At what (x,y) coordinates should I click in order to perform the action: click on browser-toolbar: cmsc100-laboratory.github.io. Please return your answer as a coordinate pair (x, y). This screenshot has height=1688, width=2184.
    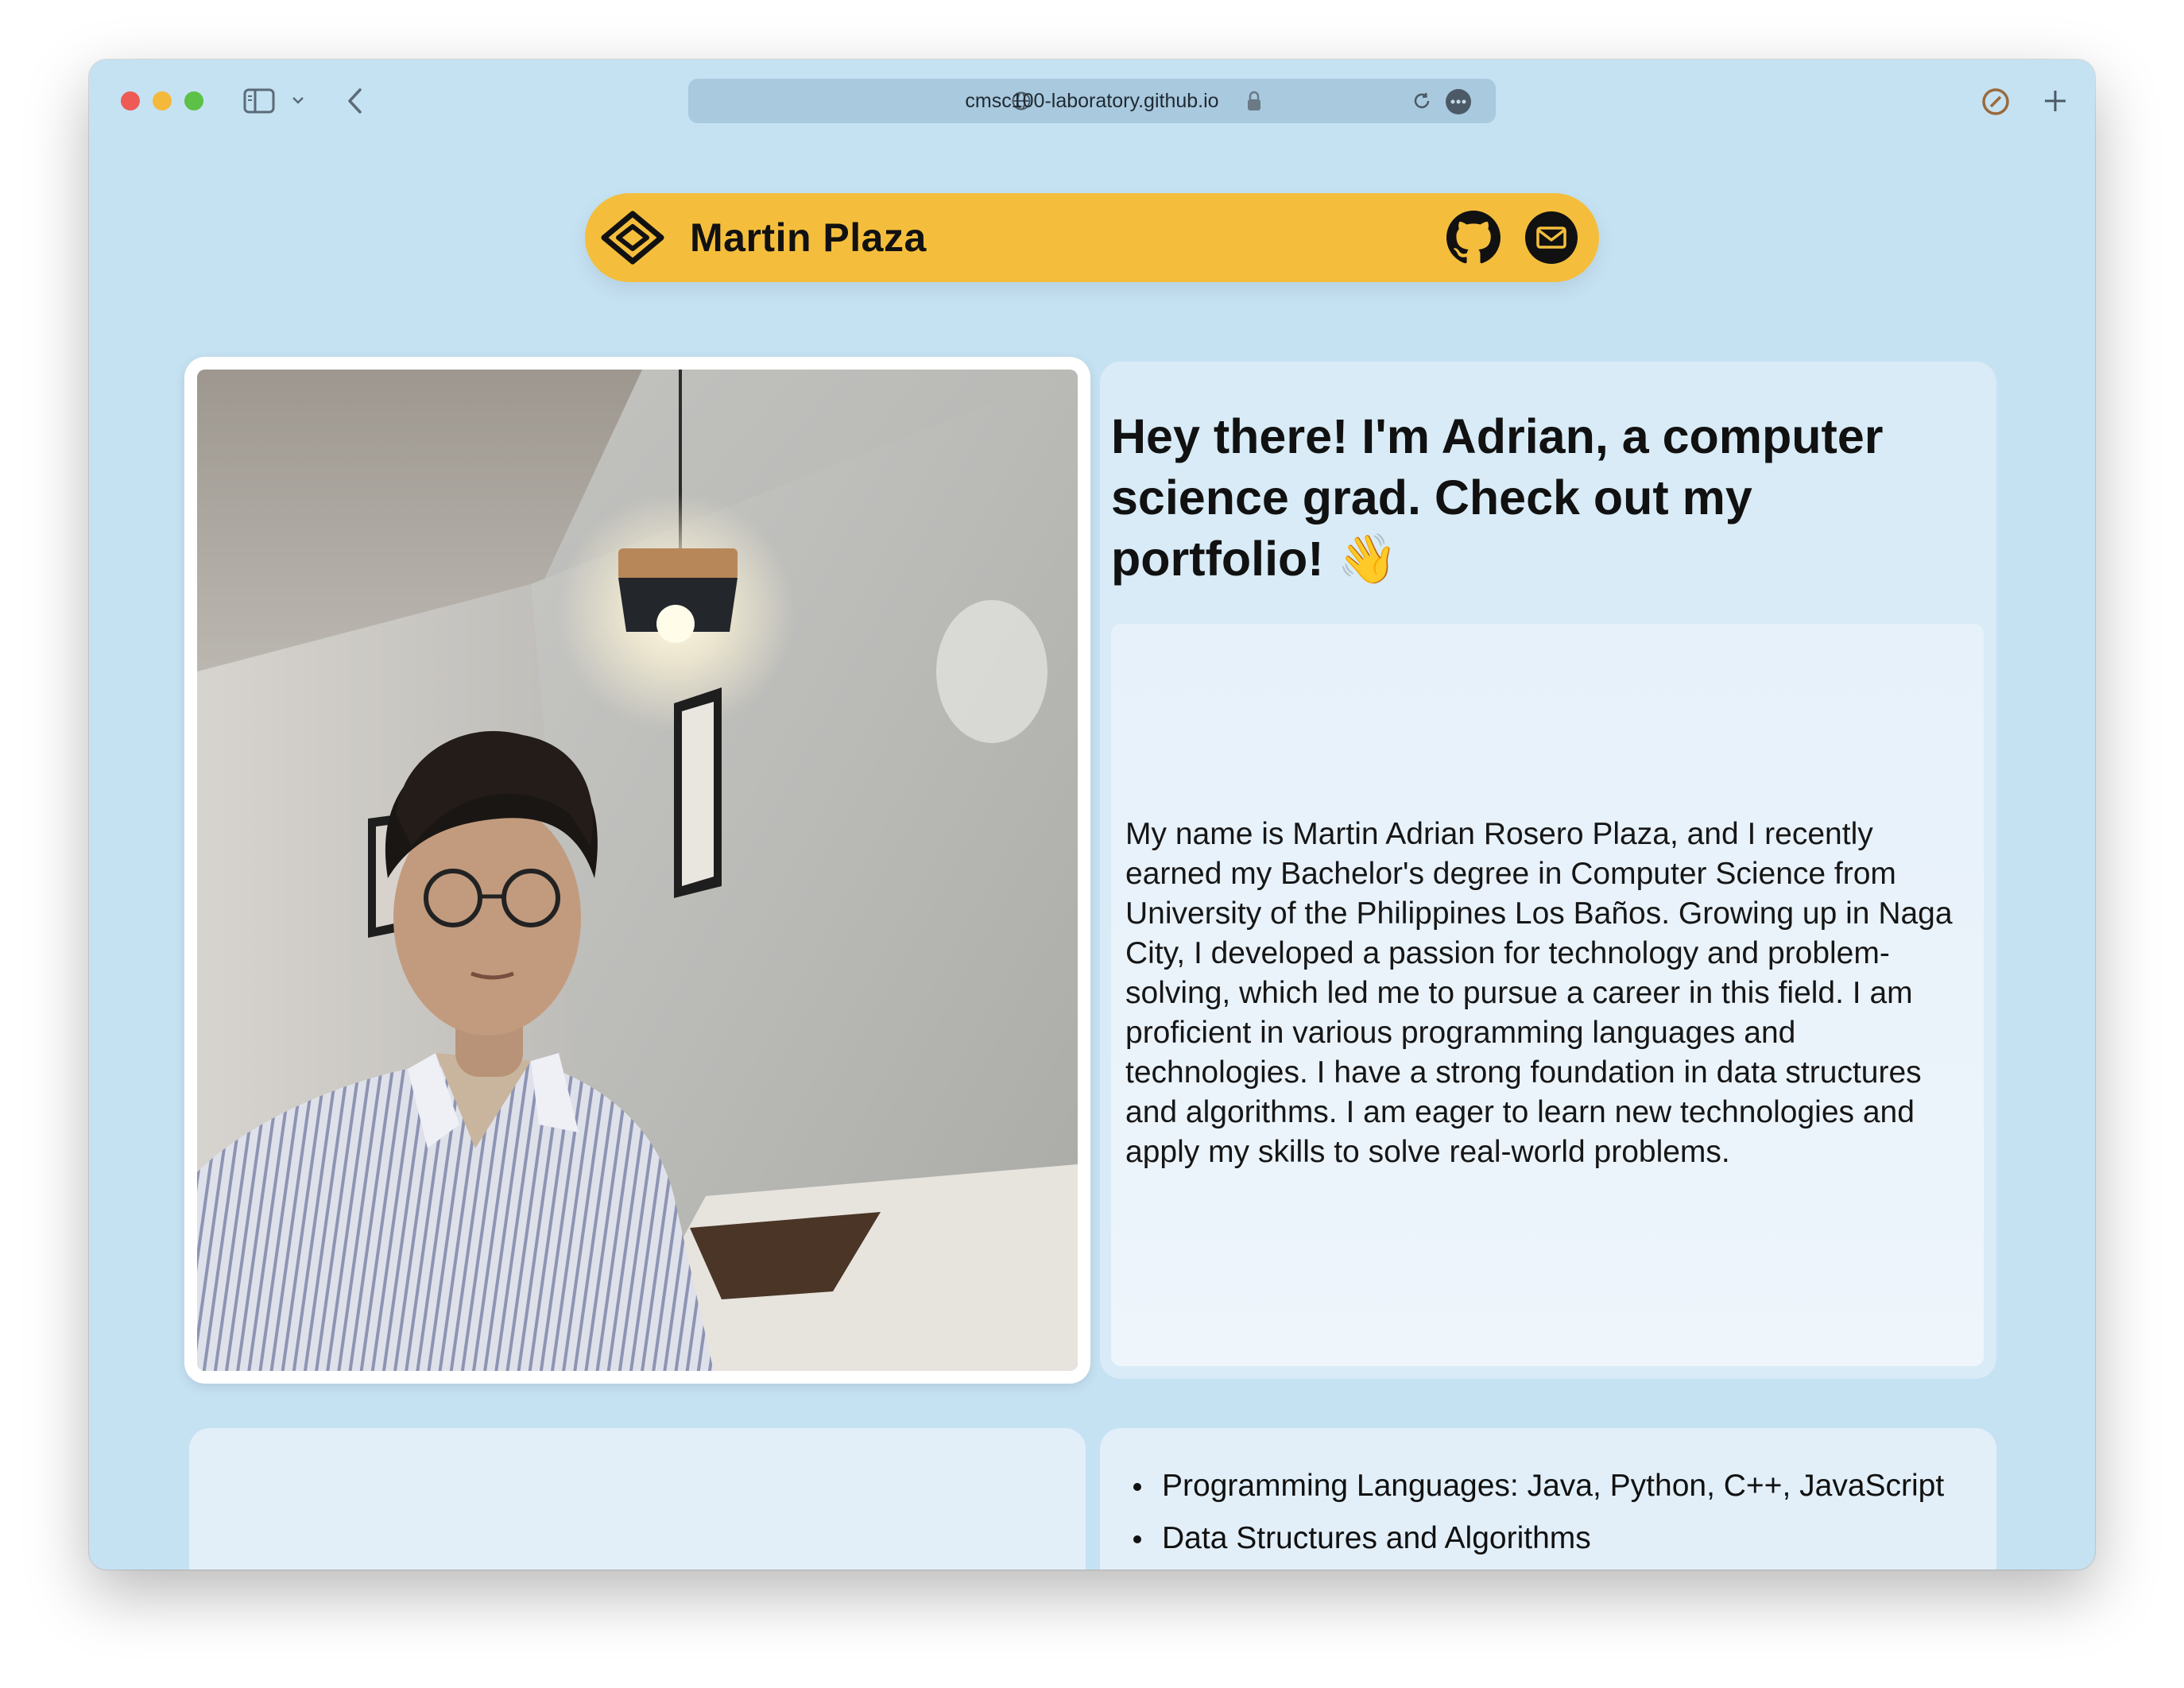
    Looking at the image, I should click on (1092, 101).